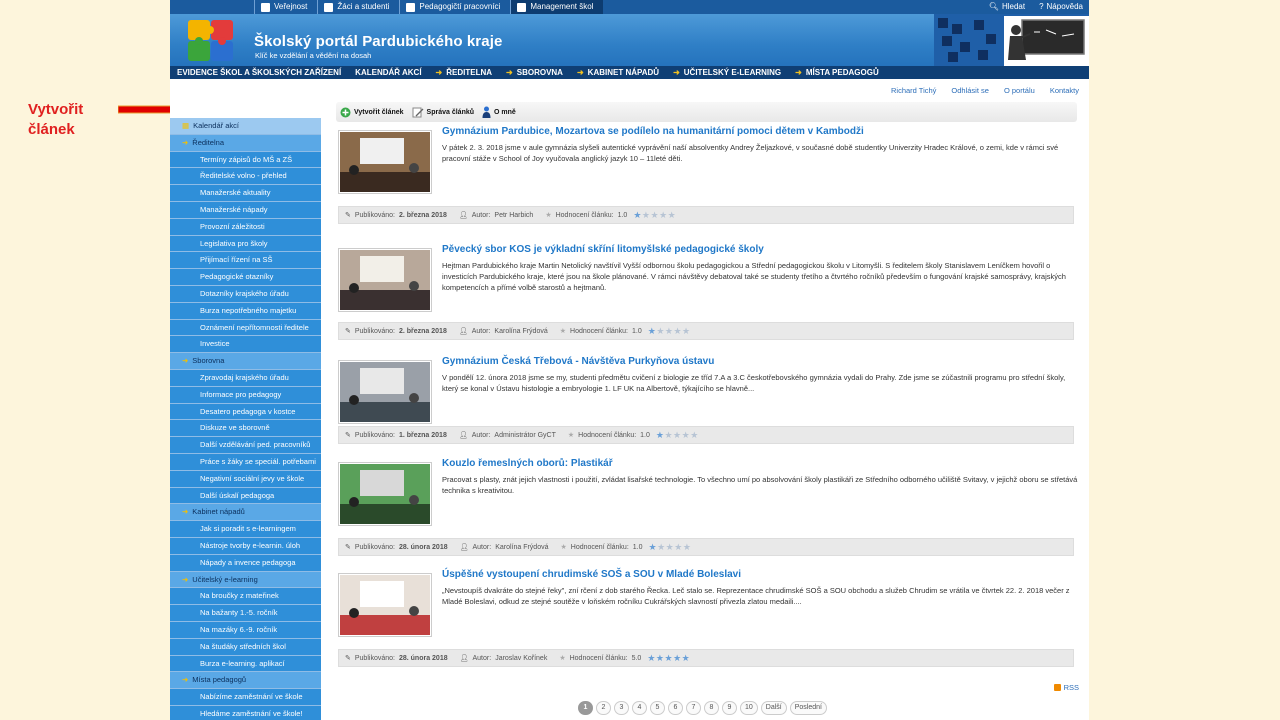 The height and width of the screenshot is (720, 1280). I want to click on main-nav-item-5: ➜ UČITELSKÝ E-LEARNING, so click(727, 72).